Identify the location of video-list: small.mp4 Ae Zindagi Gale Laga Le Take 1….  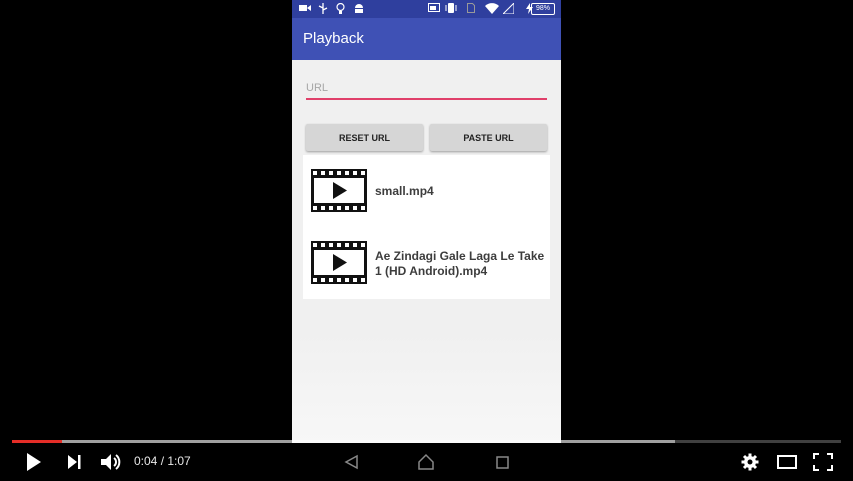
(426, 227).